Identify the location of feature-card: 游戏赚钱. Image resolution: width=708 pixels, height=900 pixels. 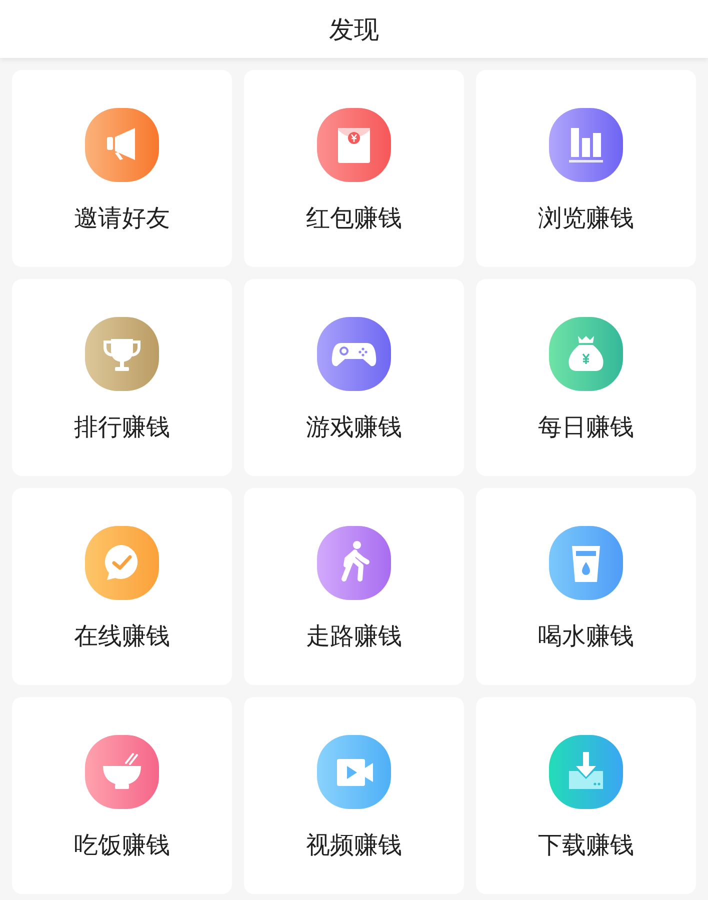
(354, 377).